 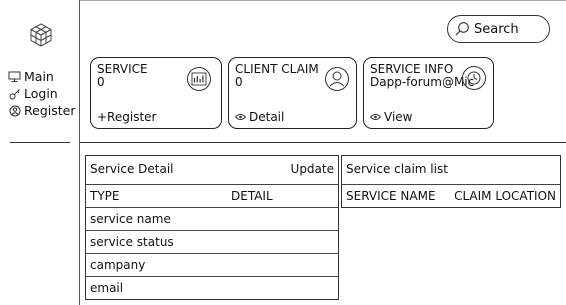 What do you see at coordinates (14, 76) in the screenshot?
I see `monitor-icon` at bounding box center [14, 76].